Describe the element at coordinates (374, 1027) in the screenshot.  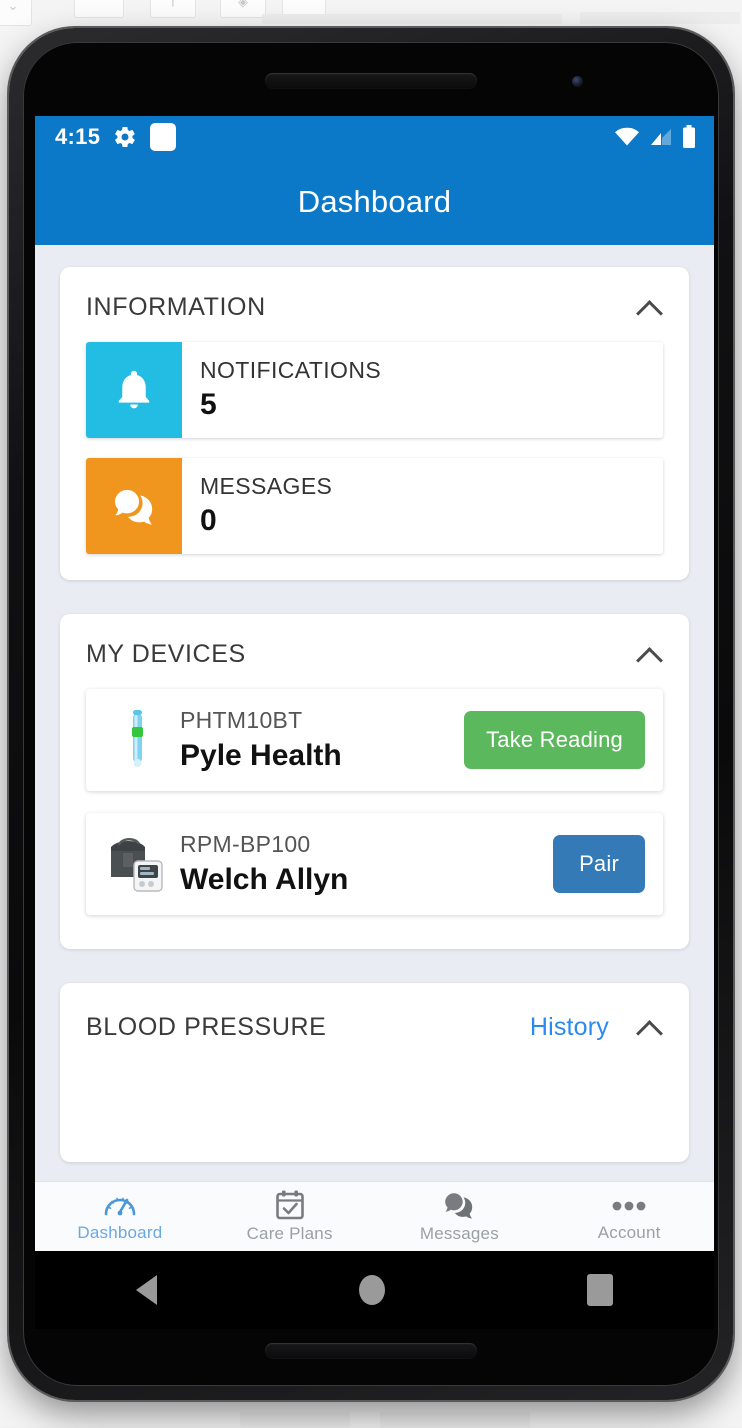
I see `blood-pressure-card-header: BLOOD PRESSURE History` at that location.